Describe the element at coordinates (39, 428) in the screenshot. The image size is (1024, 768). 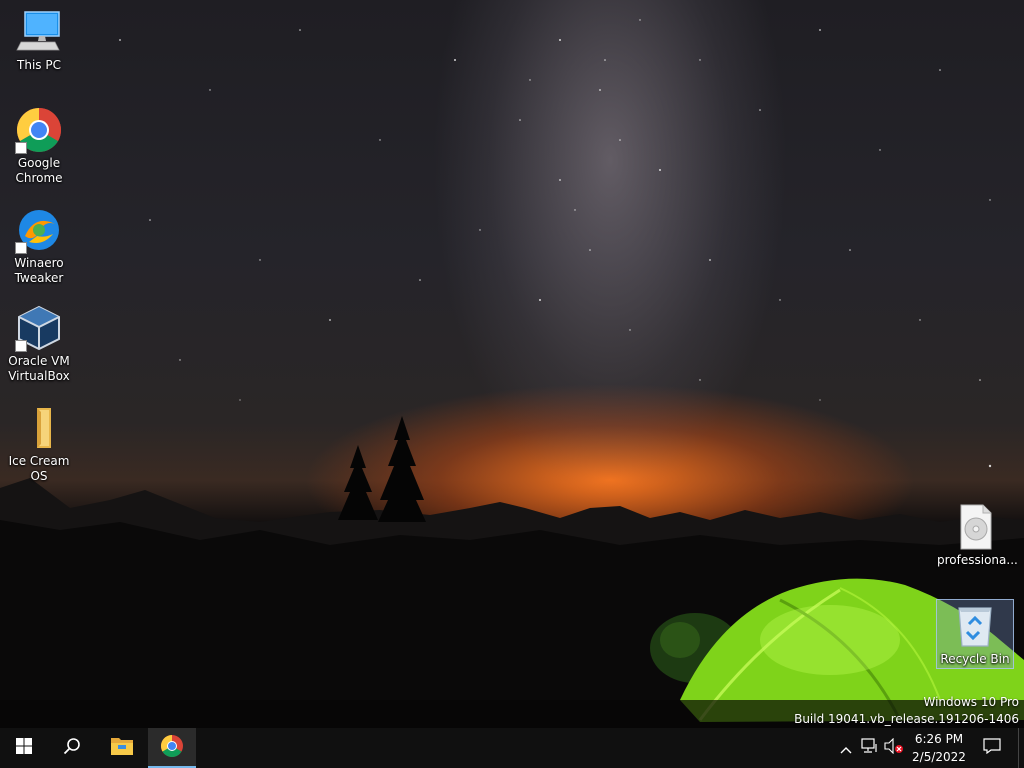
I see `folder-icon` at that location.